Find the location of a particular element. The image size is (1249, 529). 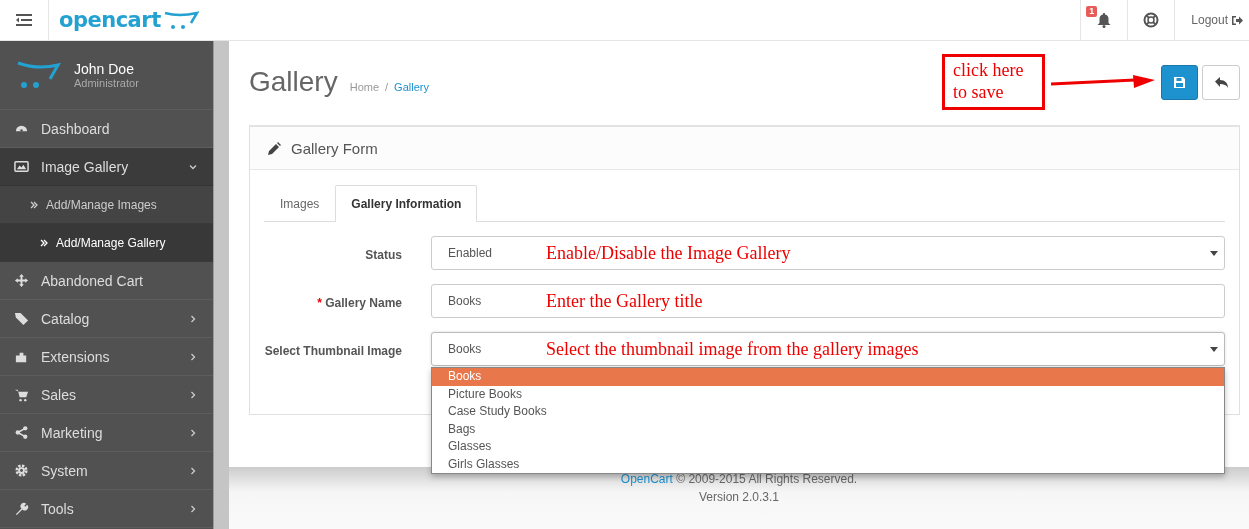

dropdown-option: Picture Books is located at coordinates (828, 394).